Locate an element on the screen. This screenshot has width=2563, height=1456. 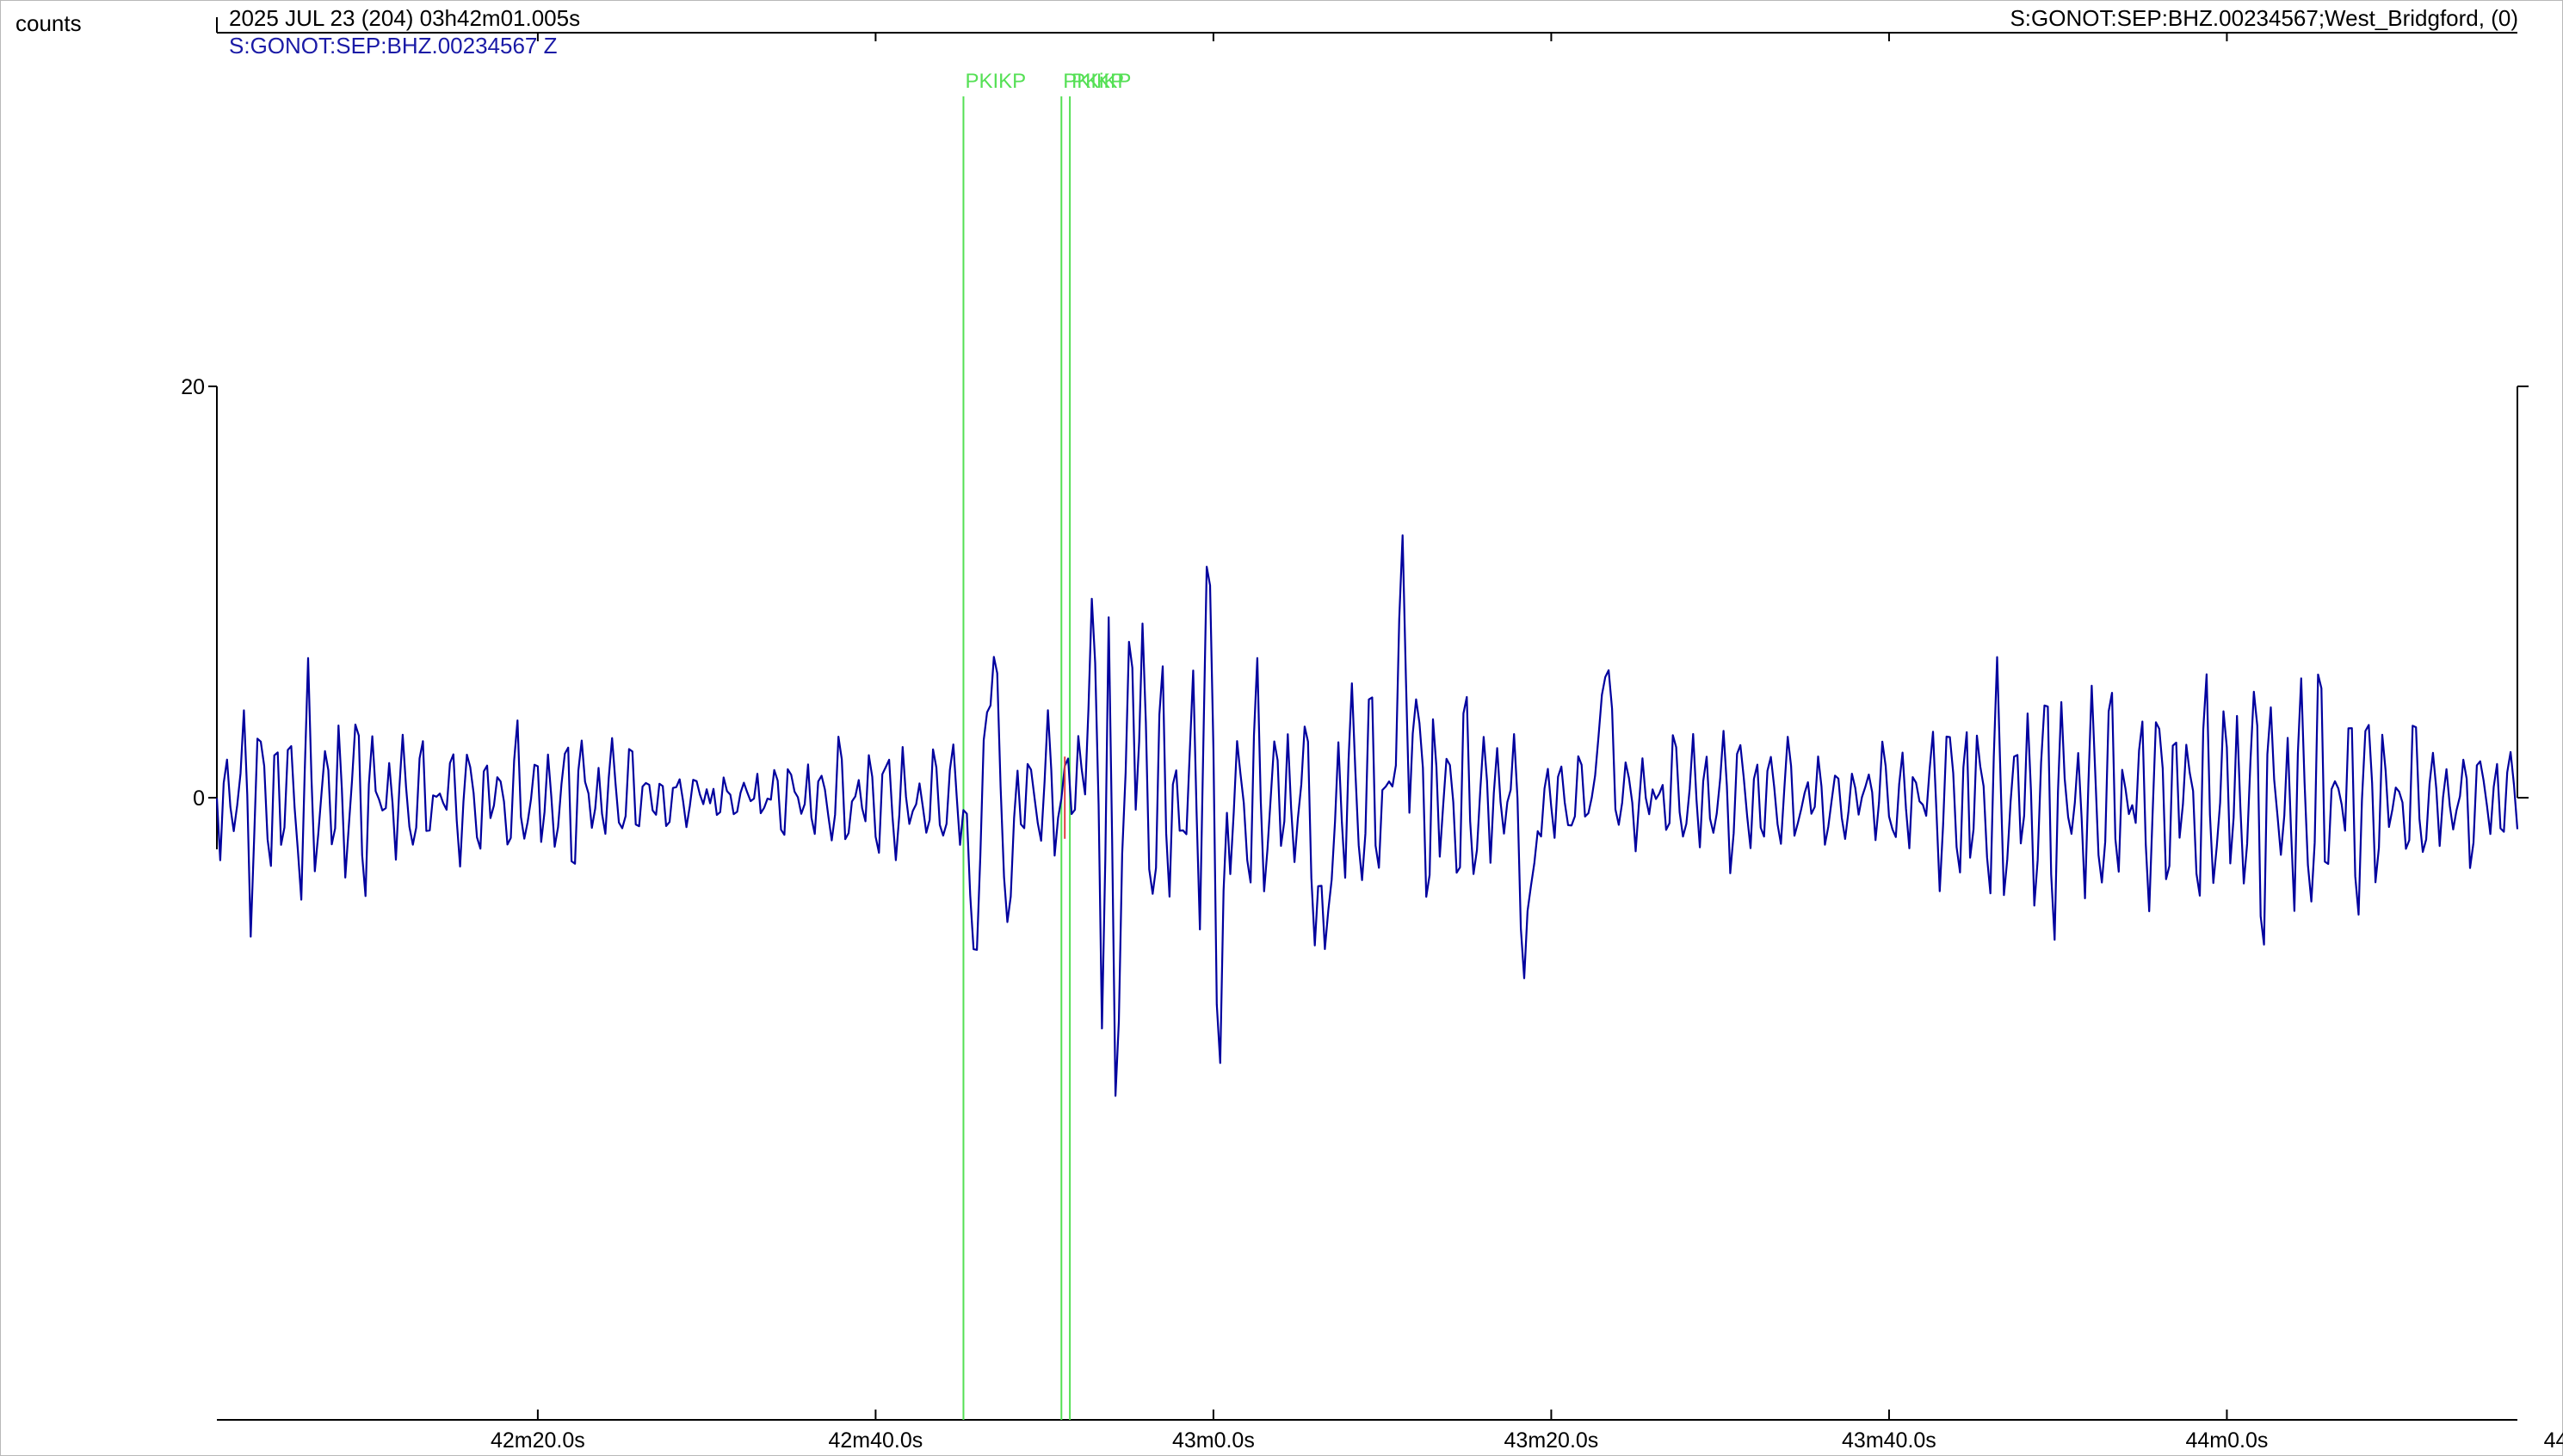
x-tick-label: 42m40.0s is located at coordinates (876, 1441).